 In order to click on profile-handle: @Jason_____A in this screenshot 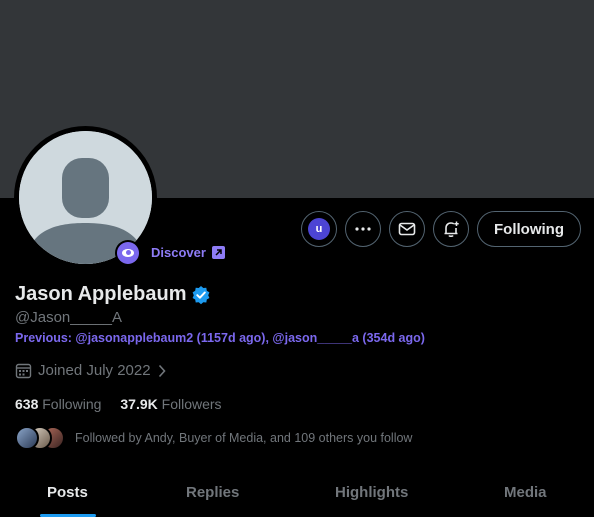, I will do `click(68, 317)`.